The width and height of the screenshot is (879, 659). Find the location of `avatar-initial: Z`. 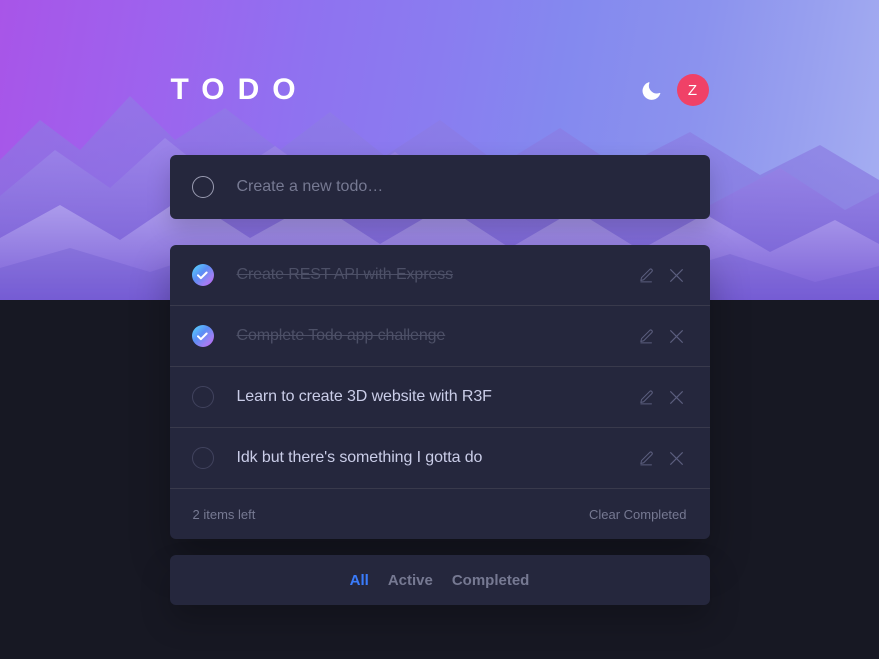

avatar-initial: Z is located at coordinates (692, 90).